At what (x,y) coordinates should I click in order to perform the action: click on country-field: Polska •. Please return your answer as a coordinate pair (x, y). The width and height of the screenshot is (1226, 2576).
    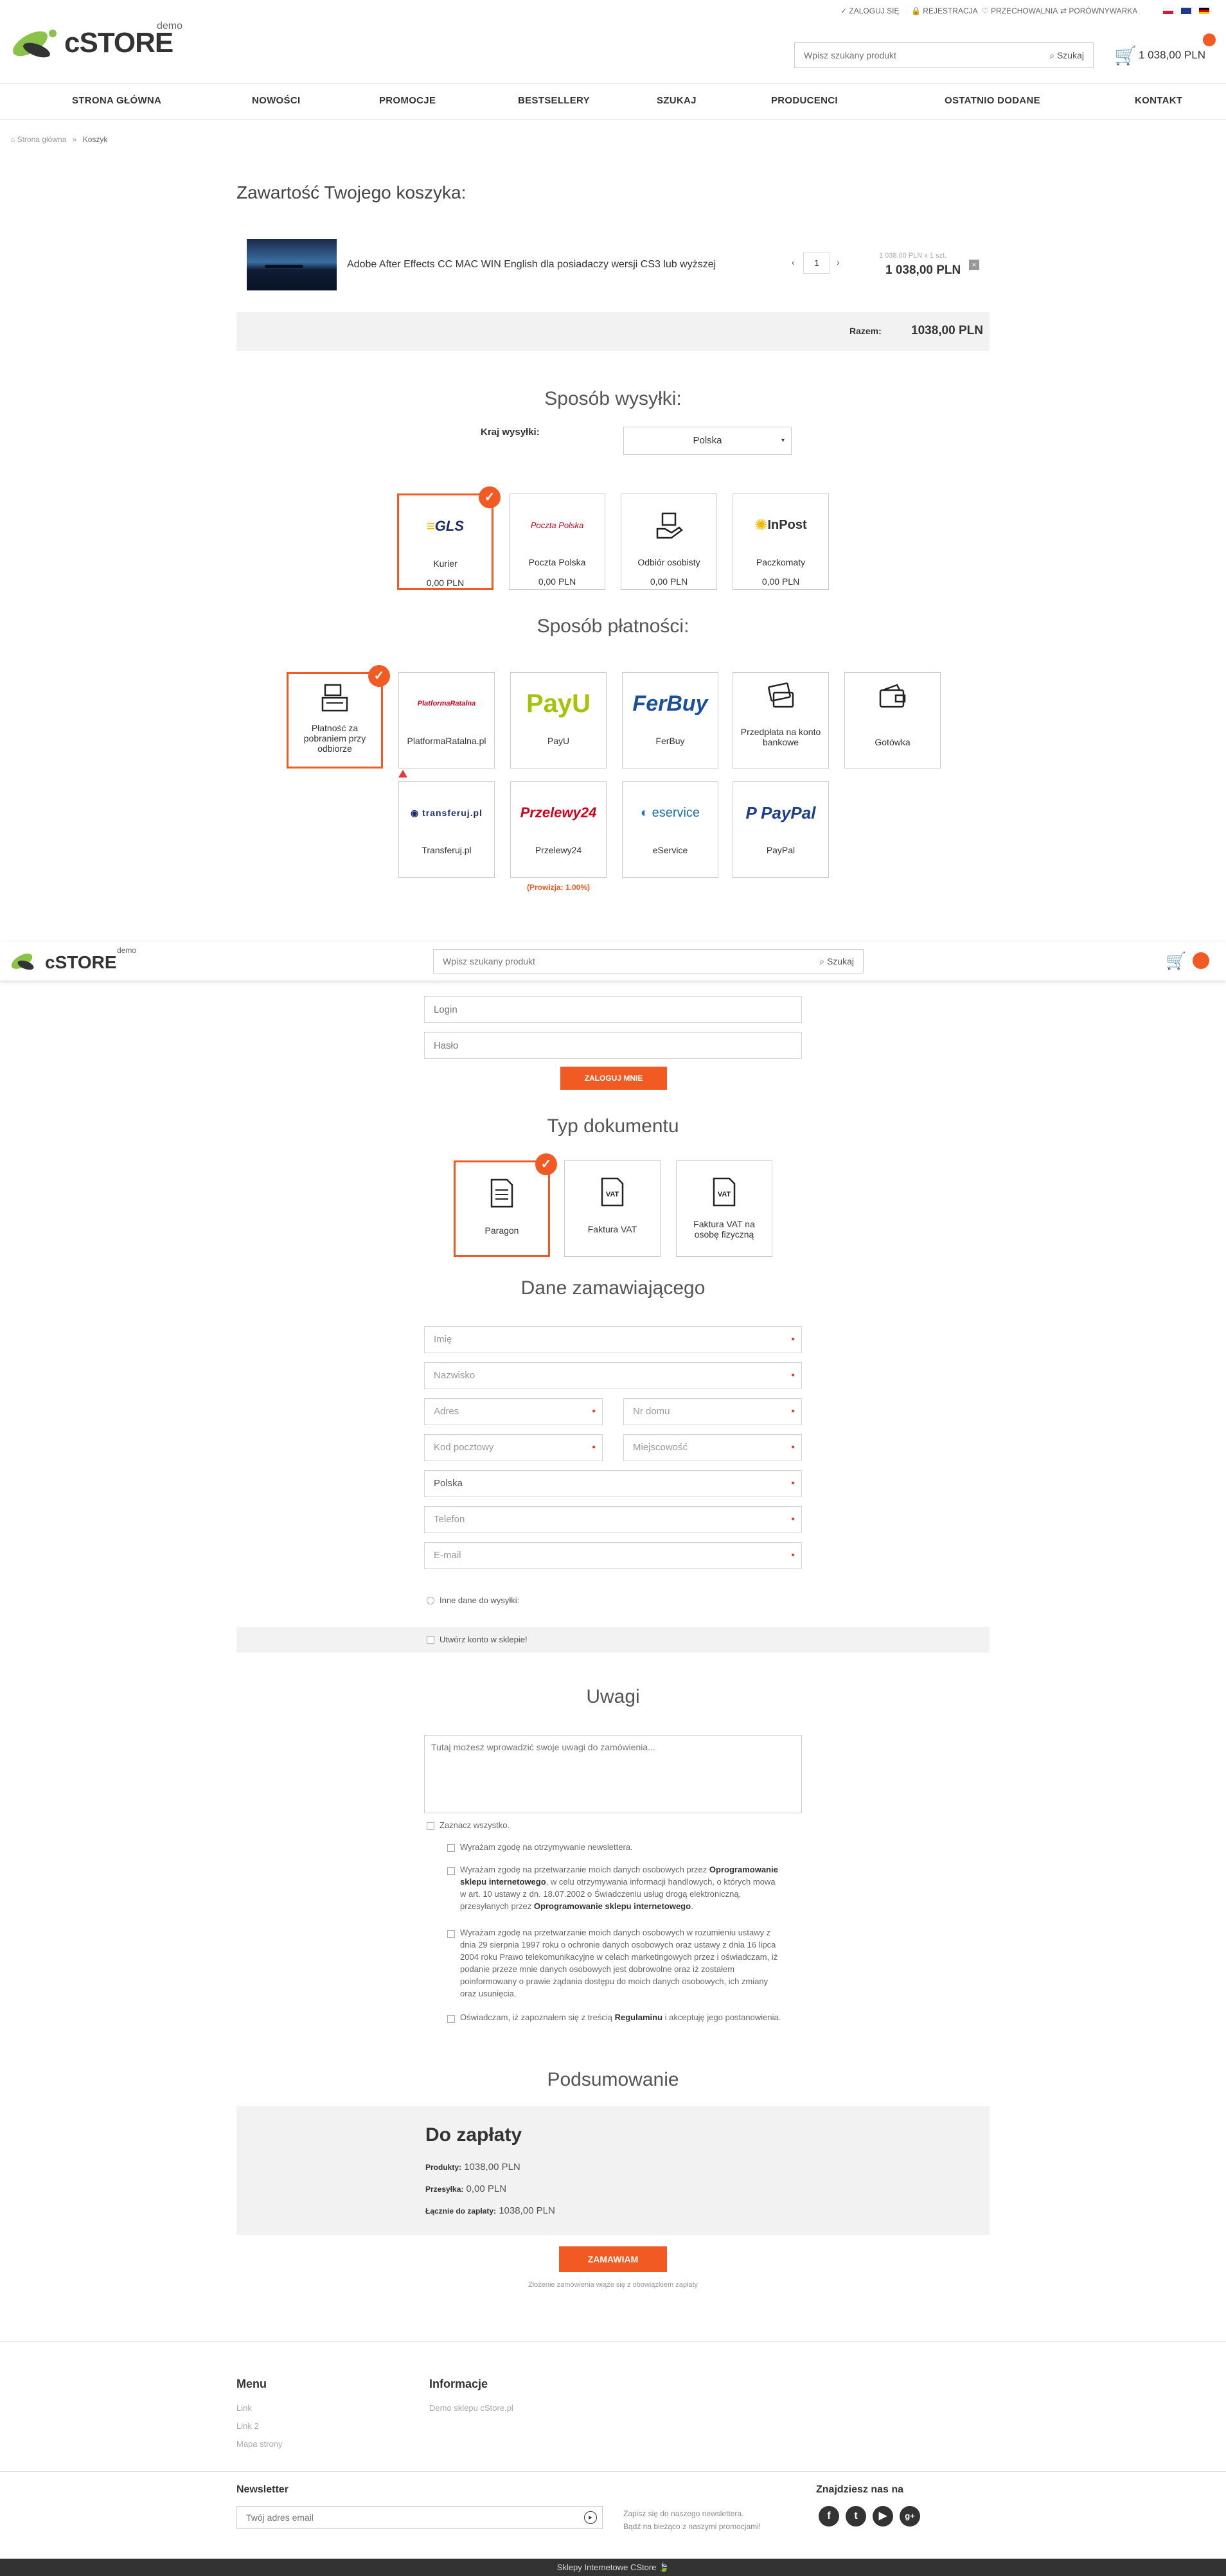
    Looking at the image, I should click on (613, 1483).